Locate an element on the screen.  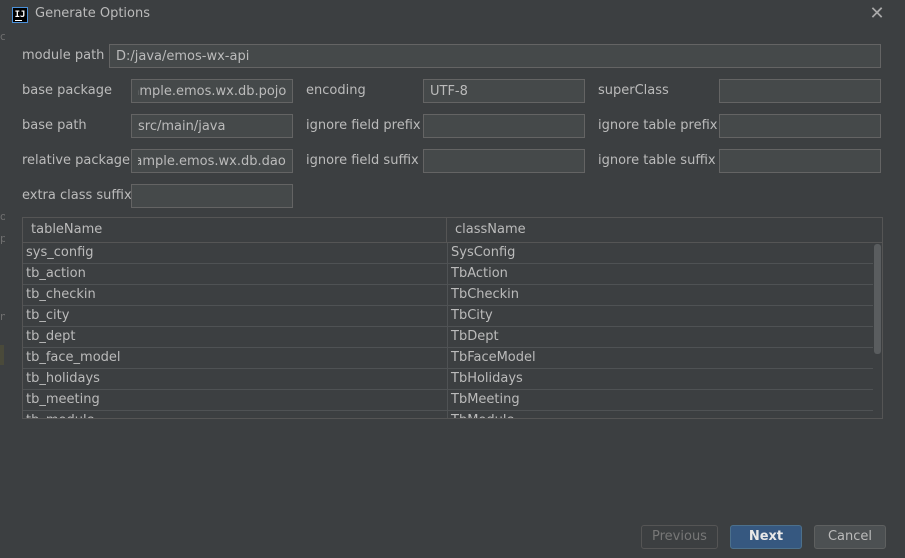
cell-table-name: tb_face_model is located at coordinates (236, 358).